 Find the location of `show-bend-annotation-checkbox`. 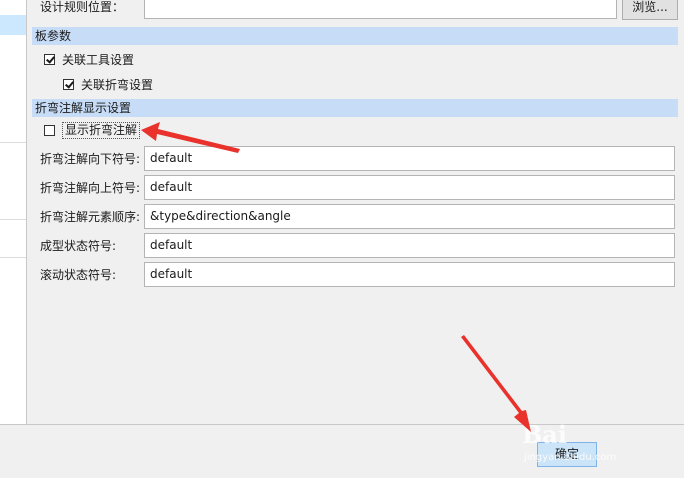

show-bend-annotation-checkbox is located at coordinates (49, 130).